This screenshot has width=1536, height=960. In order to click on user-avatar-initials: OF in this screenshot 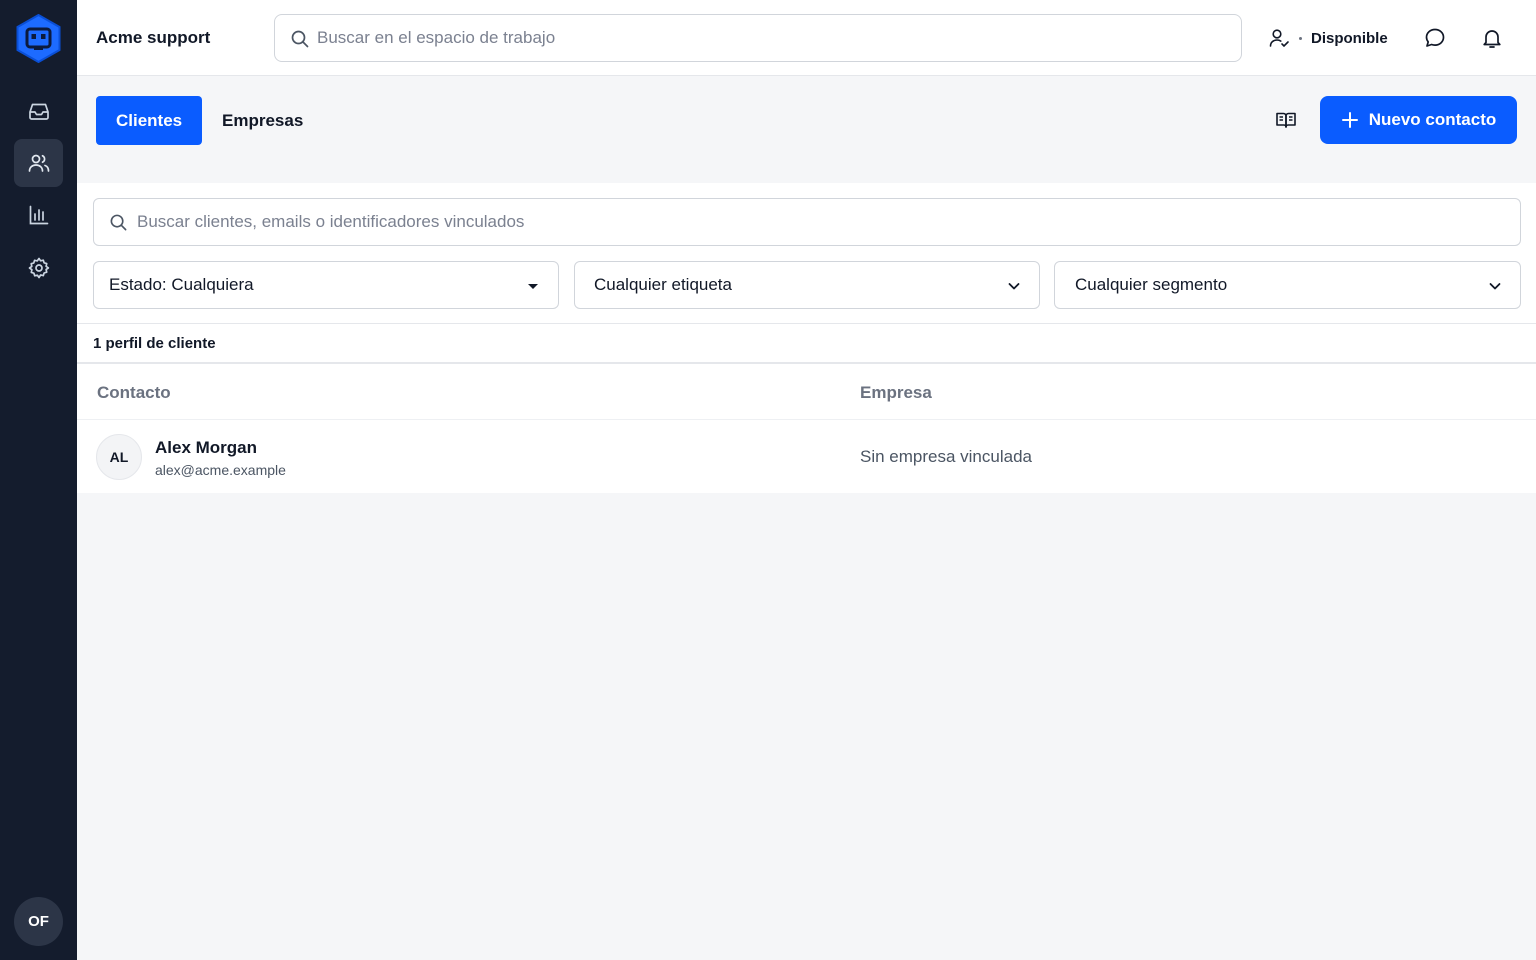, I will do `click(38, 921)`.